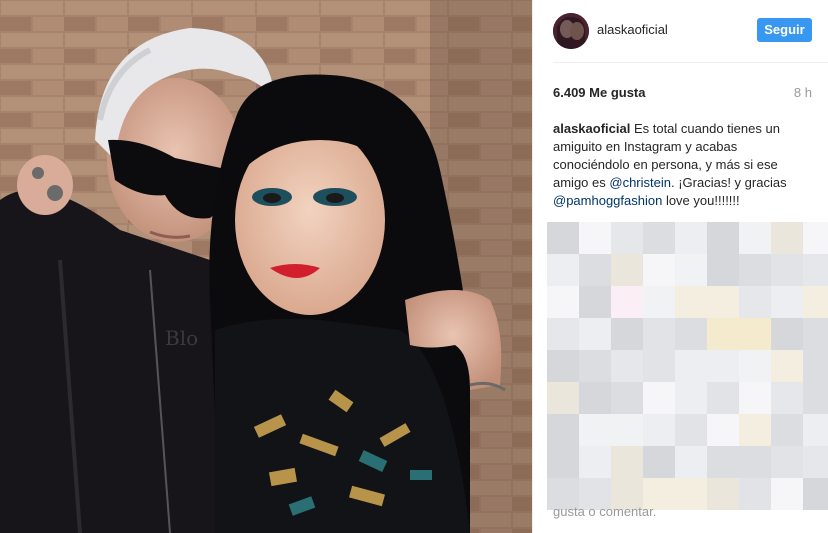  What do you see at coordinates (632, 29) in the screenshot?
I see `username-link: alaskaoficial` at bounding box center [632, 29].